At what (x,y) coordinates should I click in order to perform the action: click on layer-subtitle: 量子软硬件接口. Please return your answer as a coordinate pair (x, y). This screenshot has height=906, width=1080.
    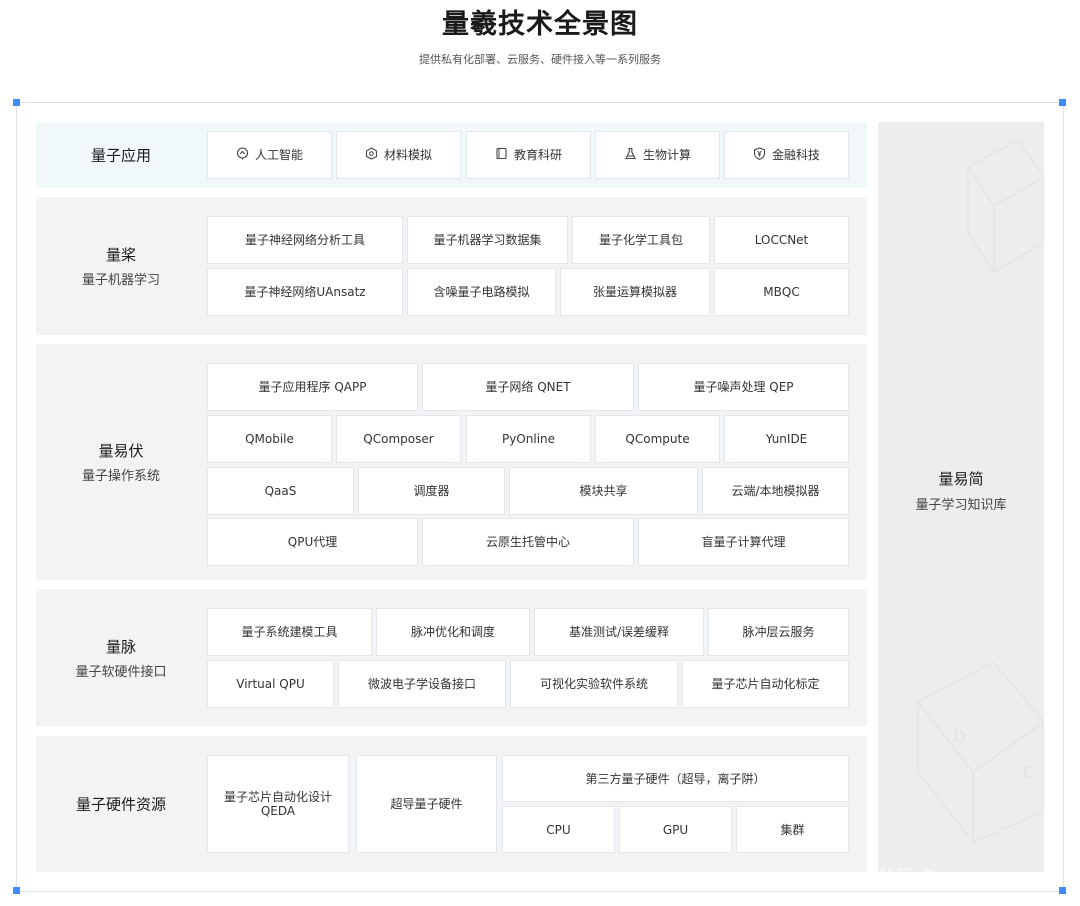
    Looking at the image, I should click on (121, 672).